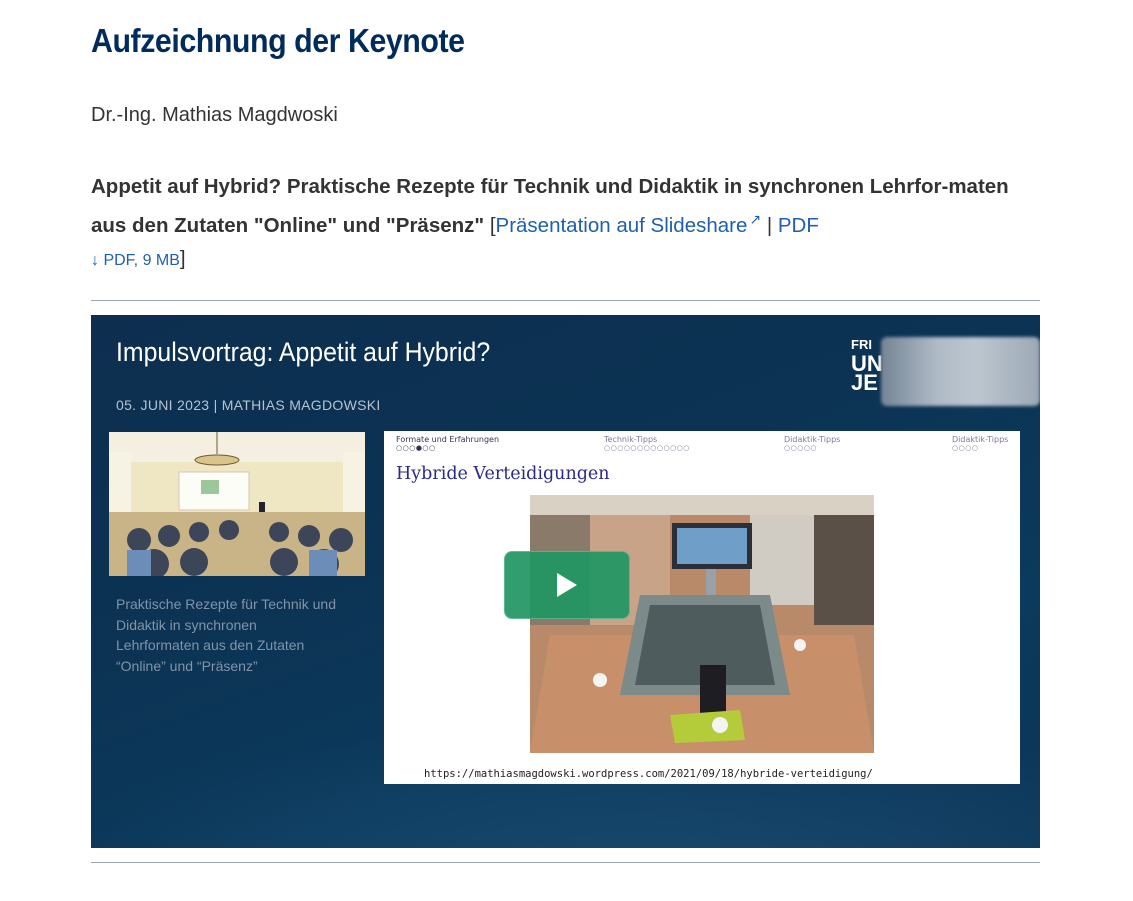  What do you see at coordinates (237, 504) in the screenshot?
I see `lecture-hall-photo` at bounding box center [237, 504].